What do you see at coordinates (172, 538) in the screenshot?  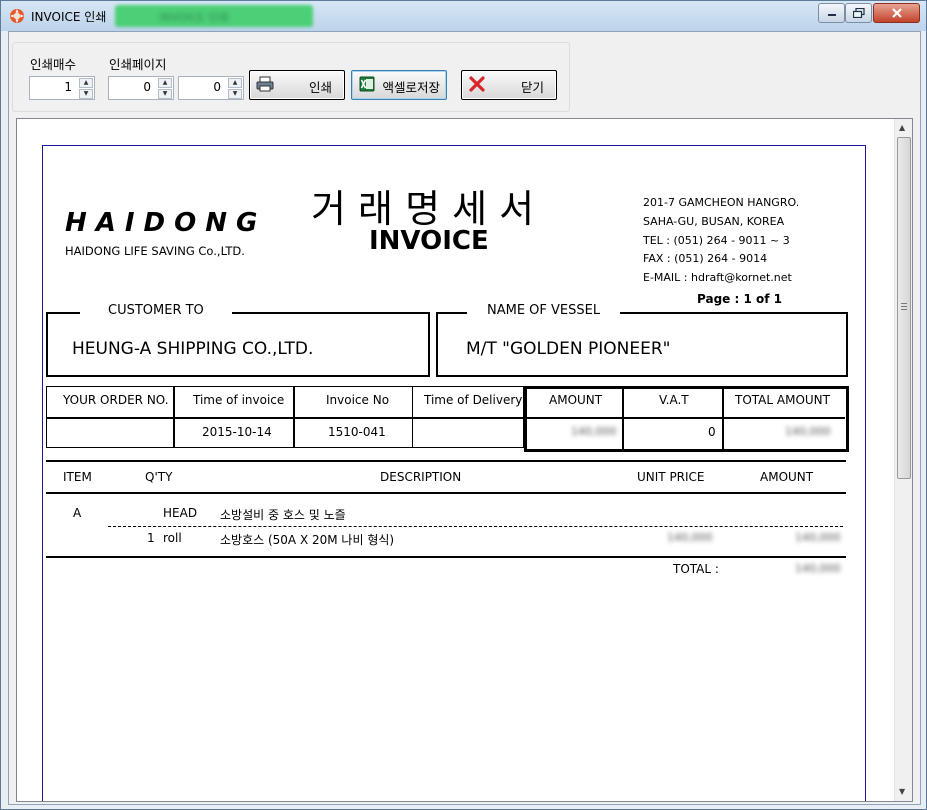 I see `line-unit: roll` at bounding box center [172, 538].